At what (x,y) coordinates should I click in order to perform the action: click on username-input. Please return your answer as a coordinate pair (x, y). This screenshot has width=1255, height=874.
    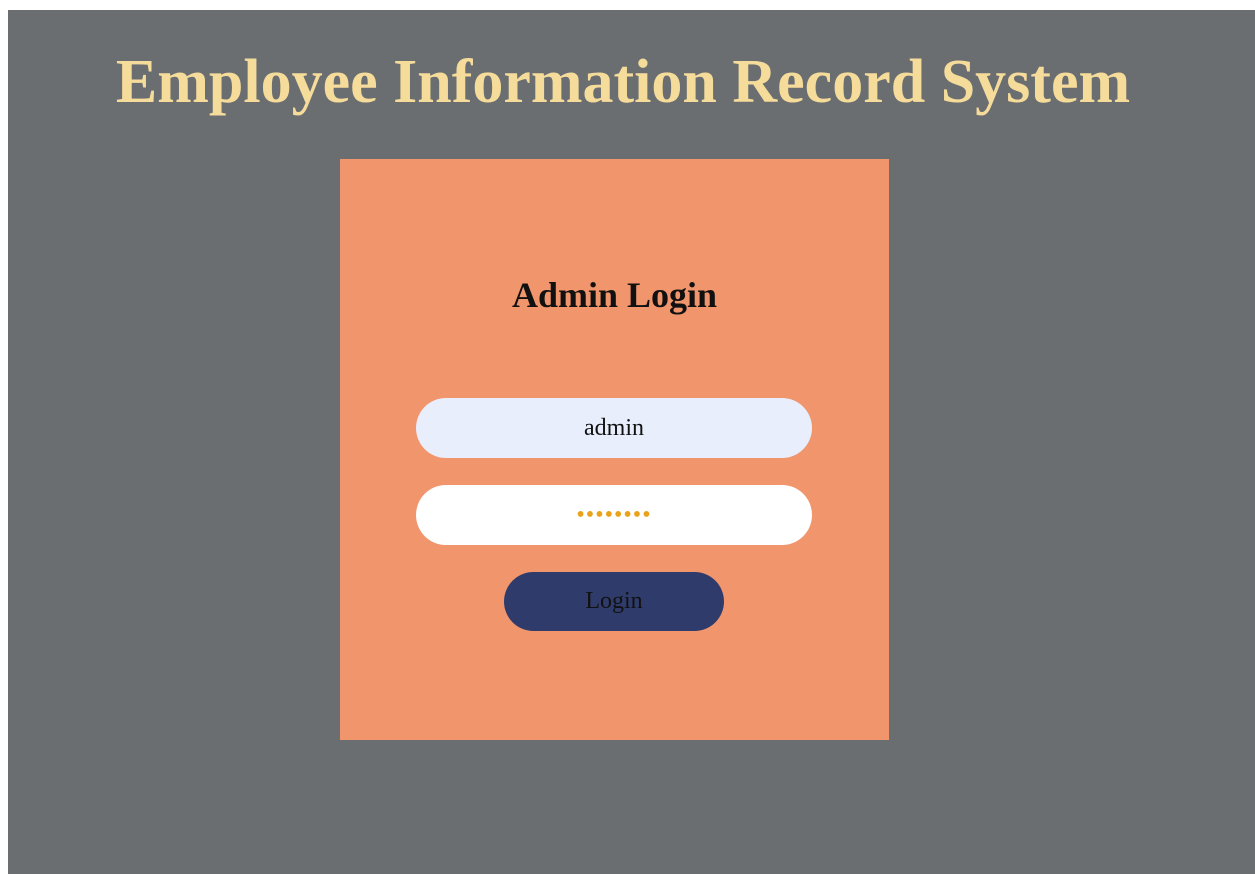
    Looking at the image, I should click on (614, 428).